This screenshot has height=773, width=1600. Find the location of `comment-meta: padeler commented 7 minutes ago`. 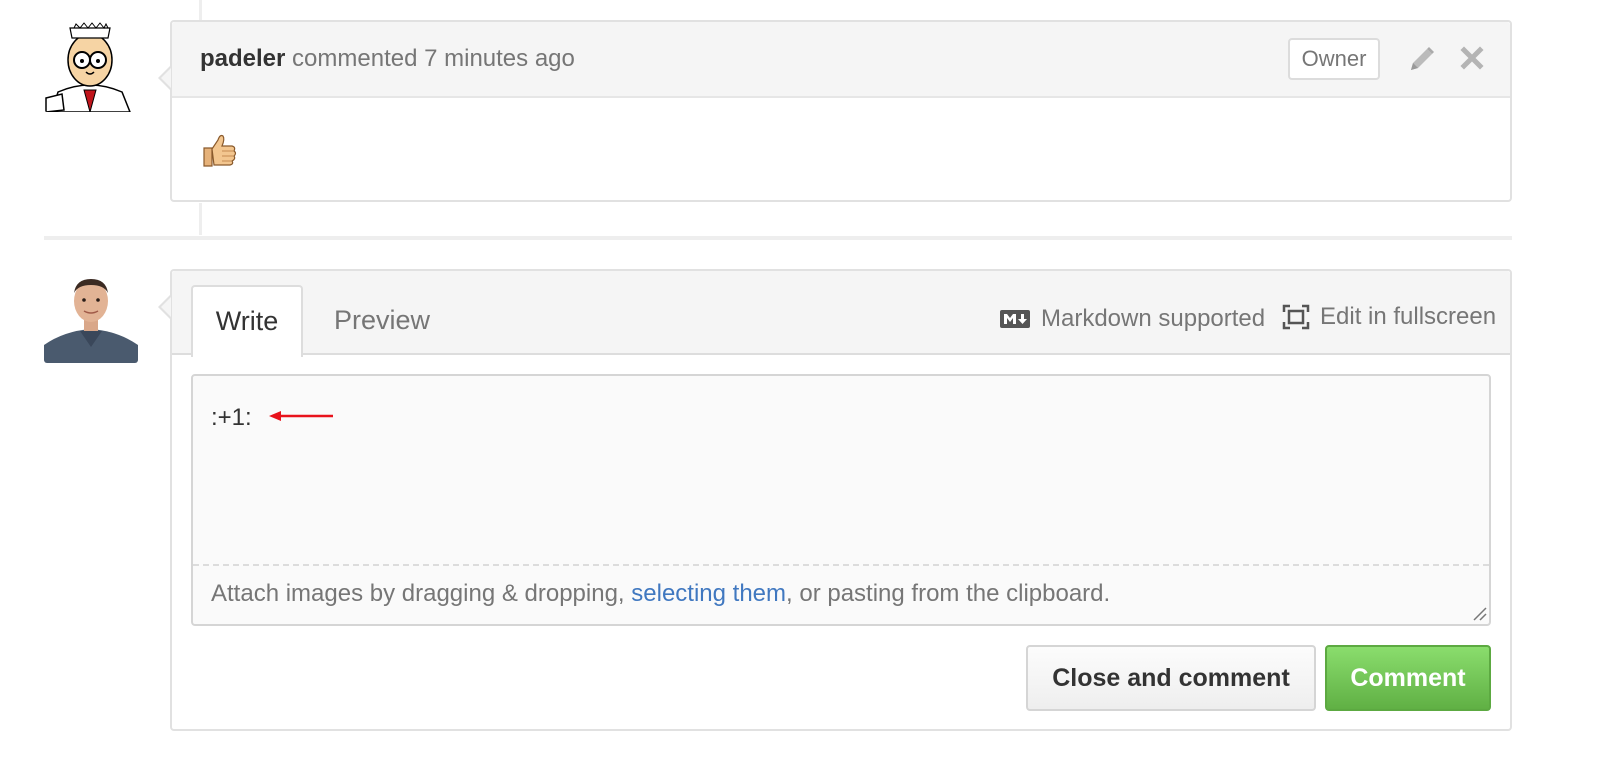

comment-meta: padeler commented 7 minutes ago is located at coordinates (387, 59).